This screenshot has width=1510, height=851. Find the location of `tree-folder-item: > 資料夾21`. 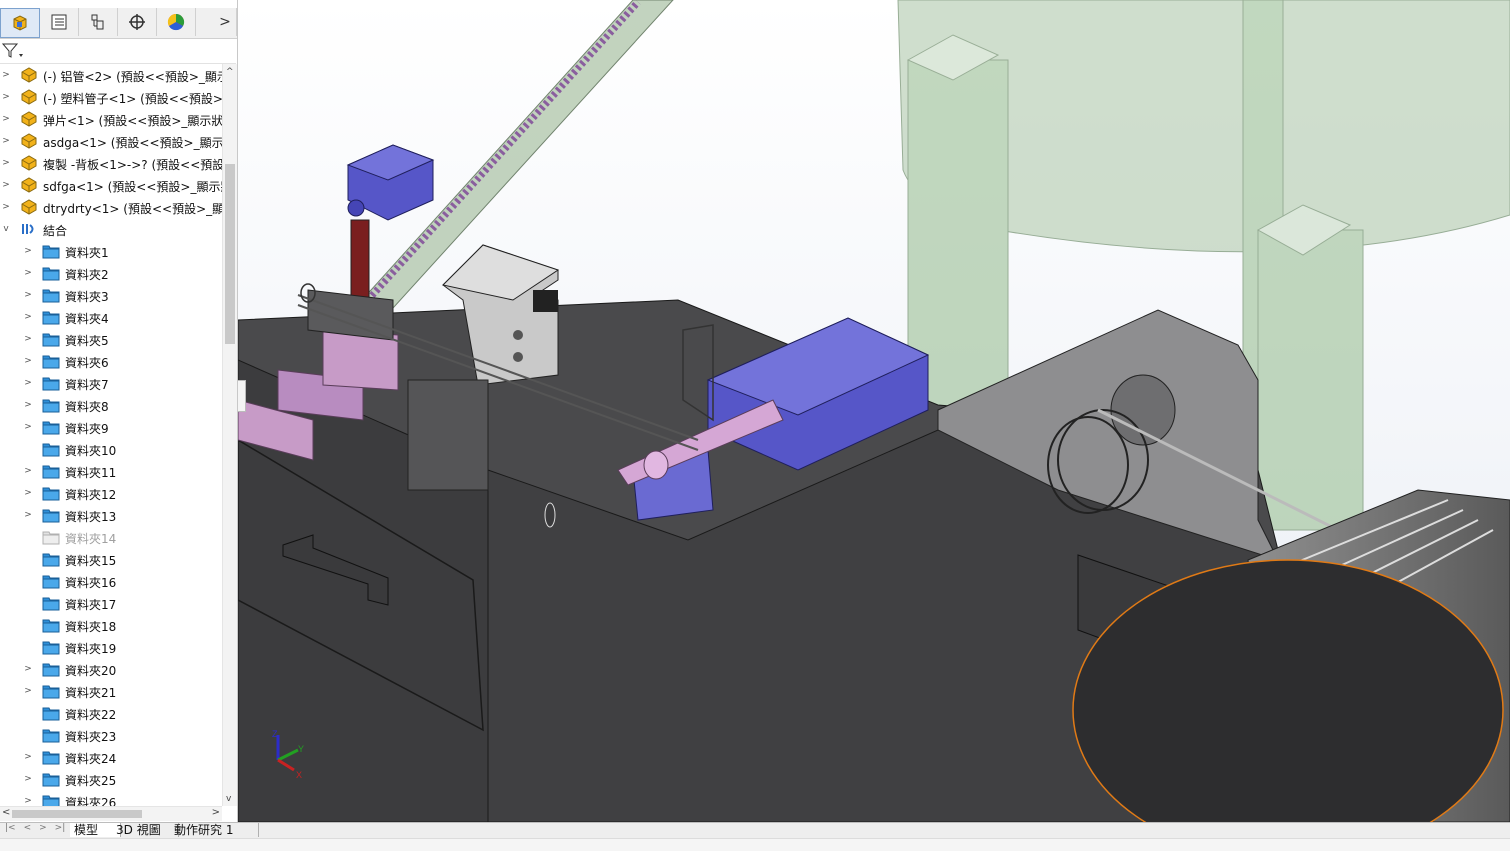

tree-folder-item: > 資料夾21 is located at coordinates (111, 691).